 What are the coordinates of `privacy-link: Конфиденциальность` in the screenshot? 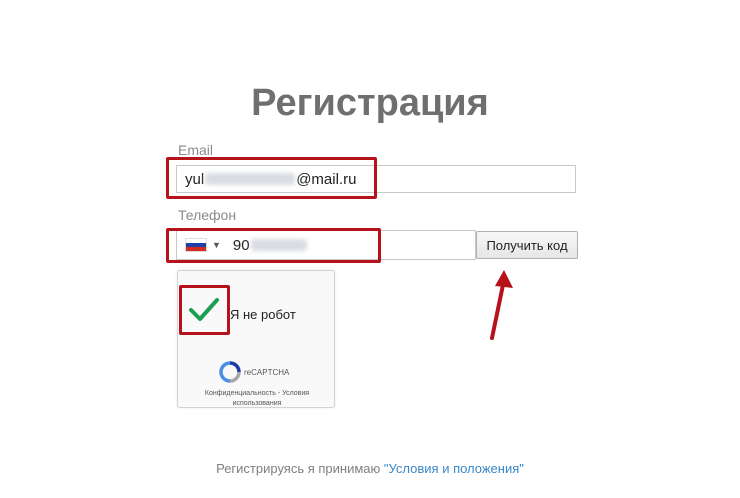 It's located at (240, 393).